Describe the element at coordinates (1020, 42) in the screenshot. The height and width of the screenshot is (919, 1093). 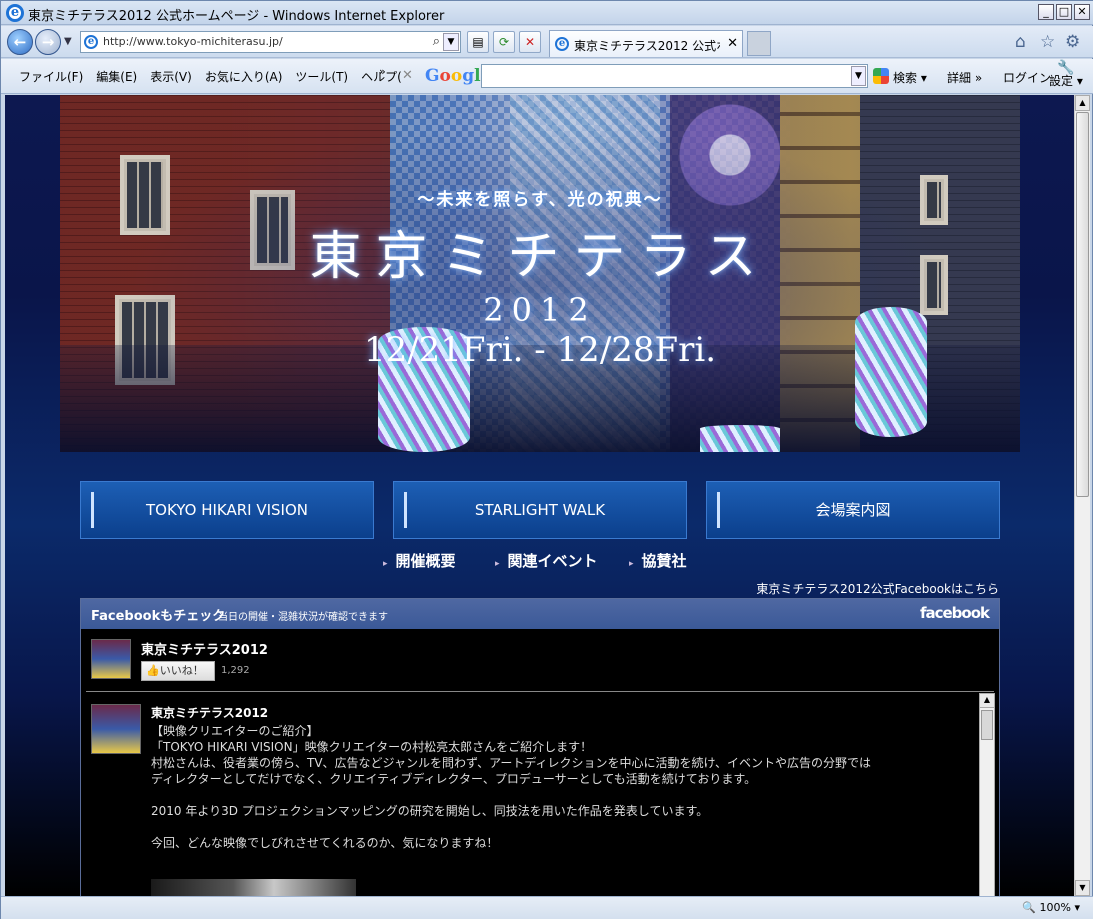
I see `home-icon: ⌂` at that location.